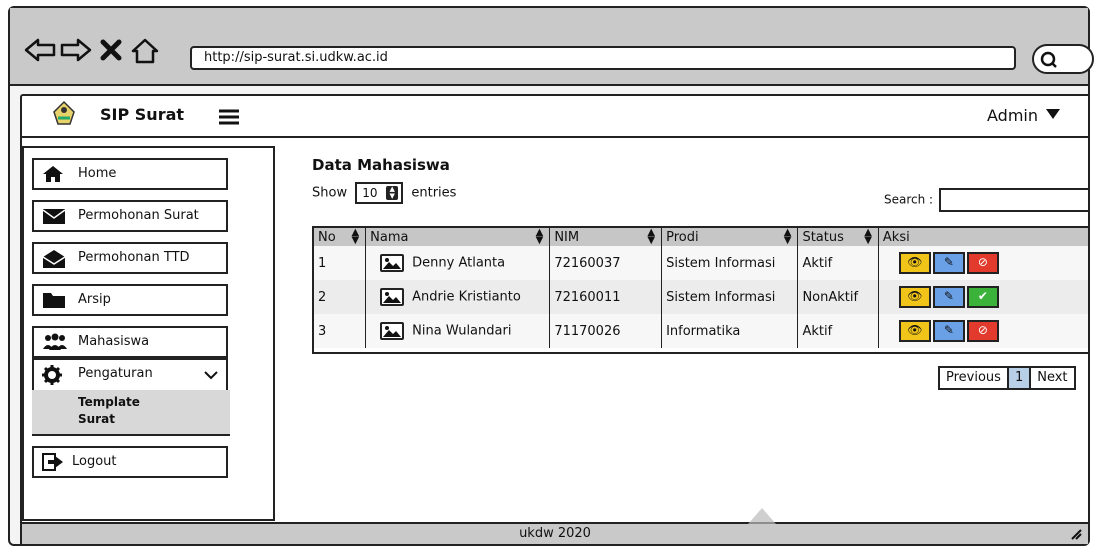 This screenshot has height=550, width=1094. I want to click on folder-icon, so click(54, 300).